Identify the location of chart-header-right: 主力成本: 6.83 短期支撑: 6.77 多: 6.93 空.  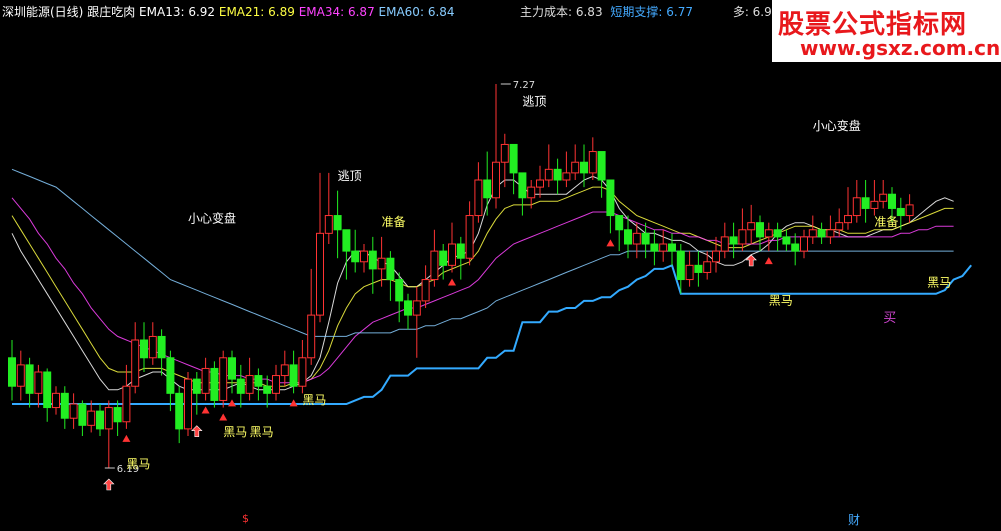
(659, 11).